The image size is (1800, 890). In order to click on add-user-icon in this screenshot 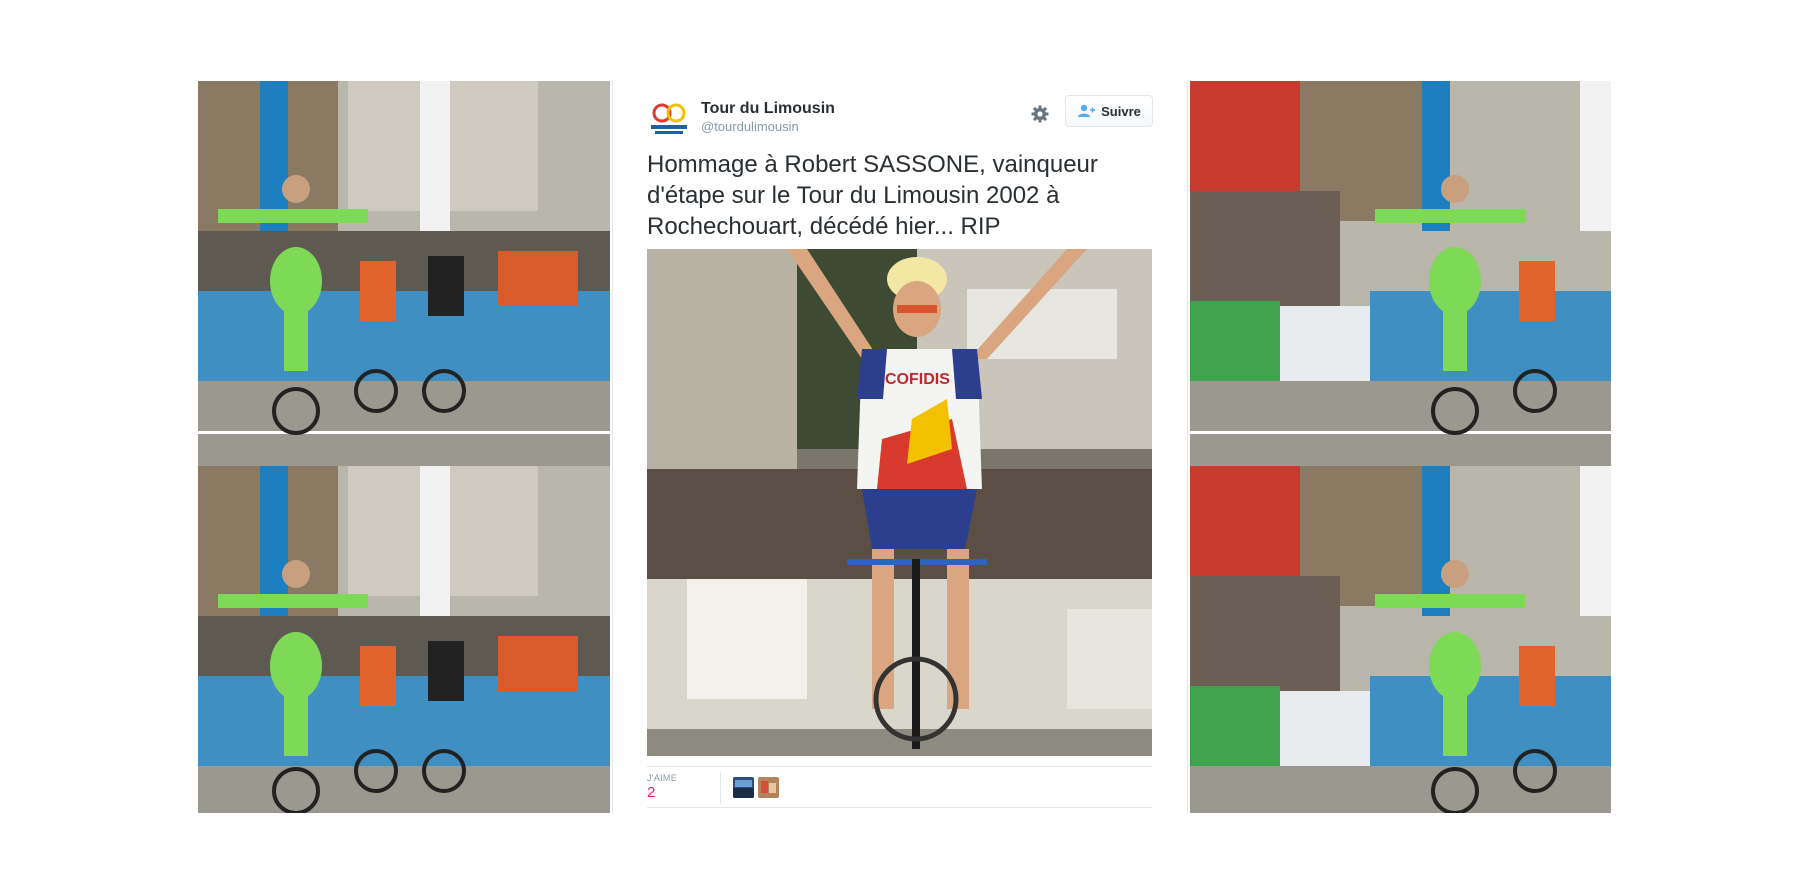, I will do `click(1087, 110)`.